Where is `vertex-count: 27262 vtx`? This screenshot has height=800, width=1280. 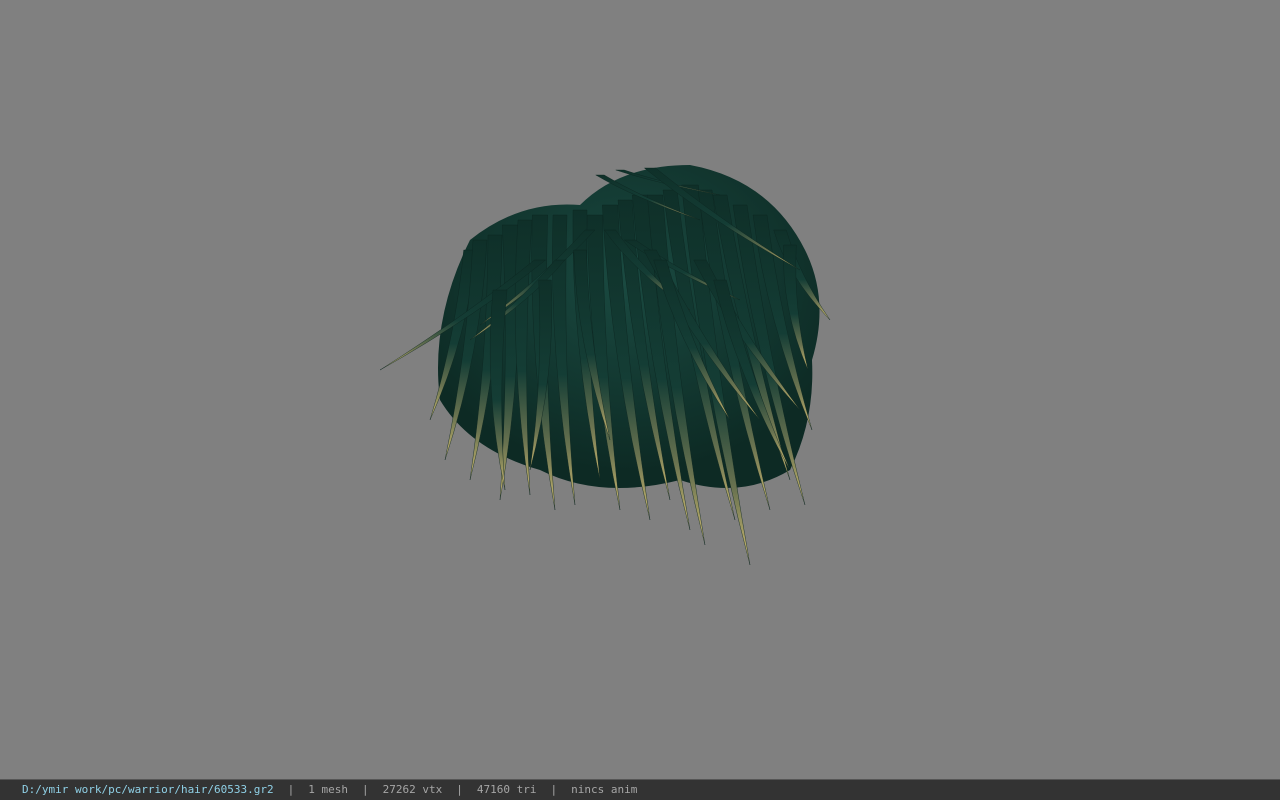 vertex-count: 27262 vtx is located at coordinates (412, 789).